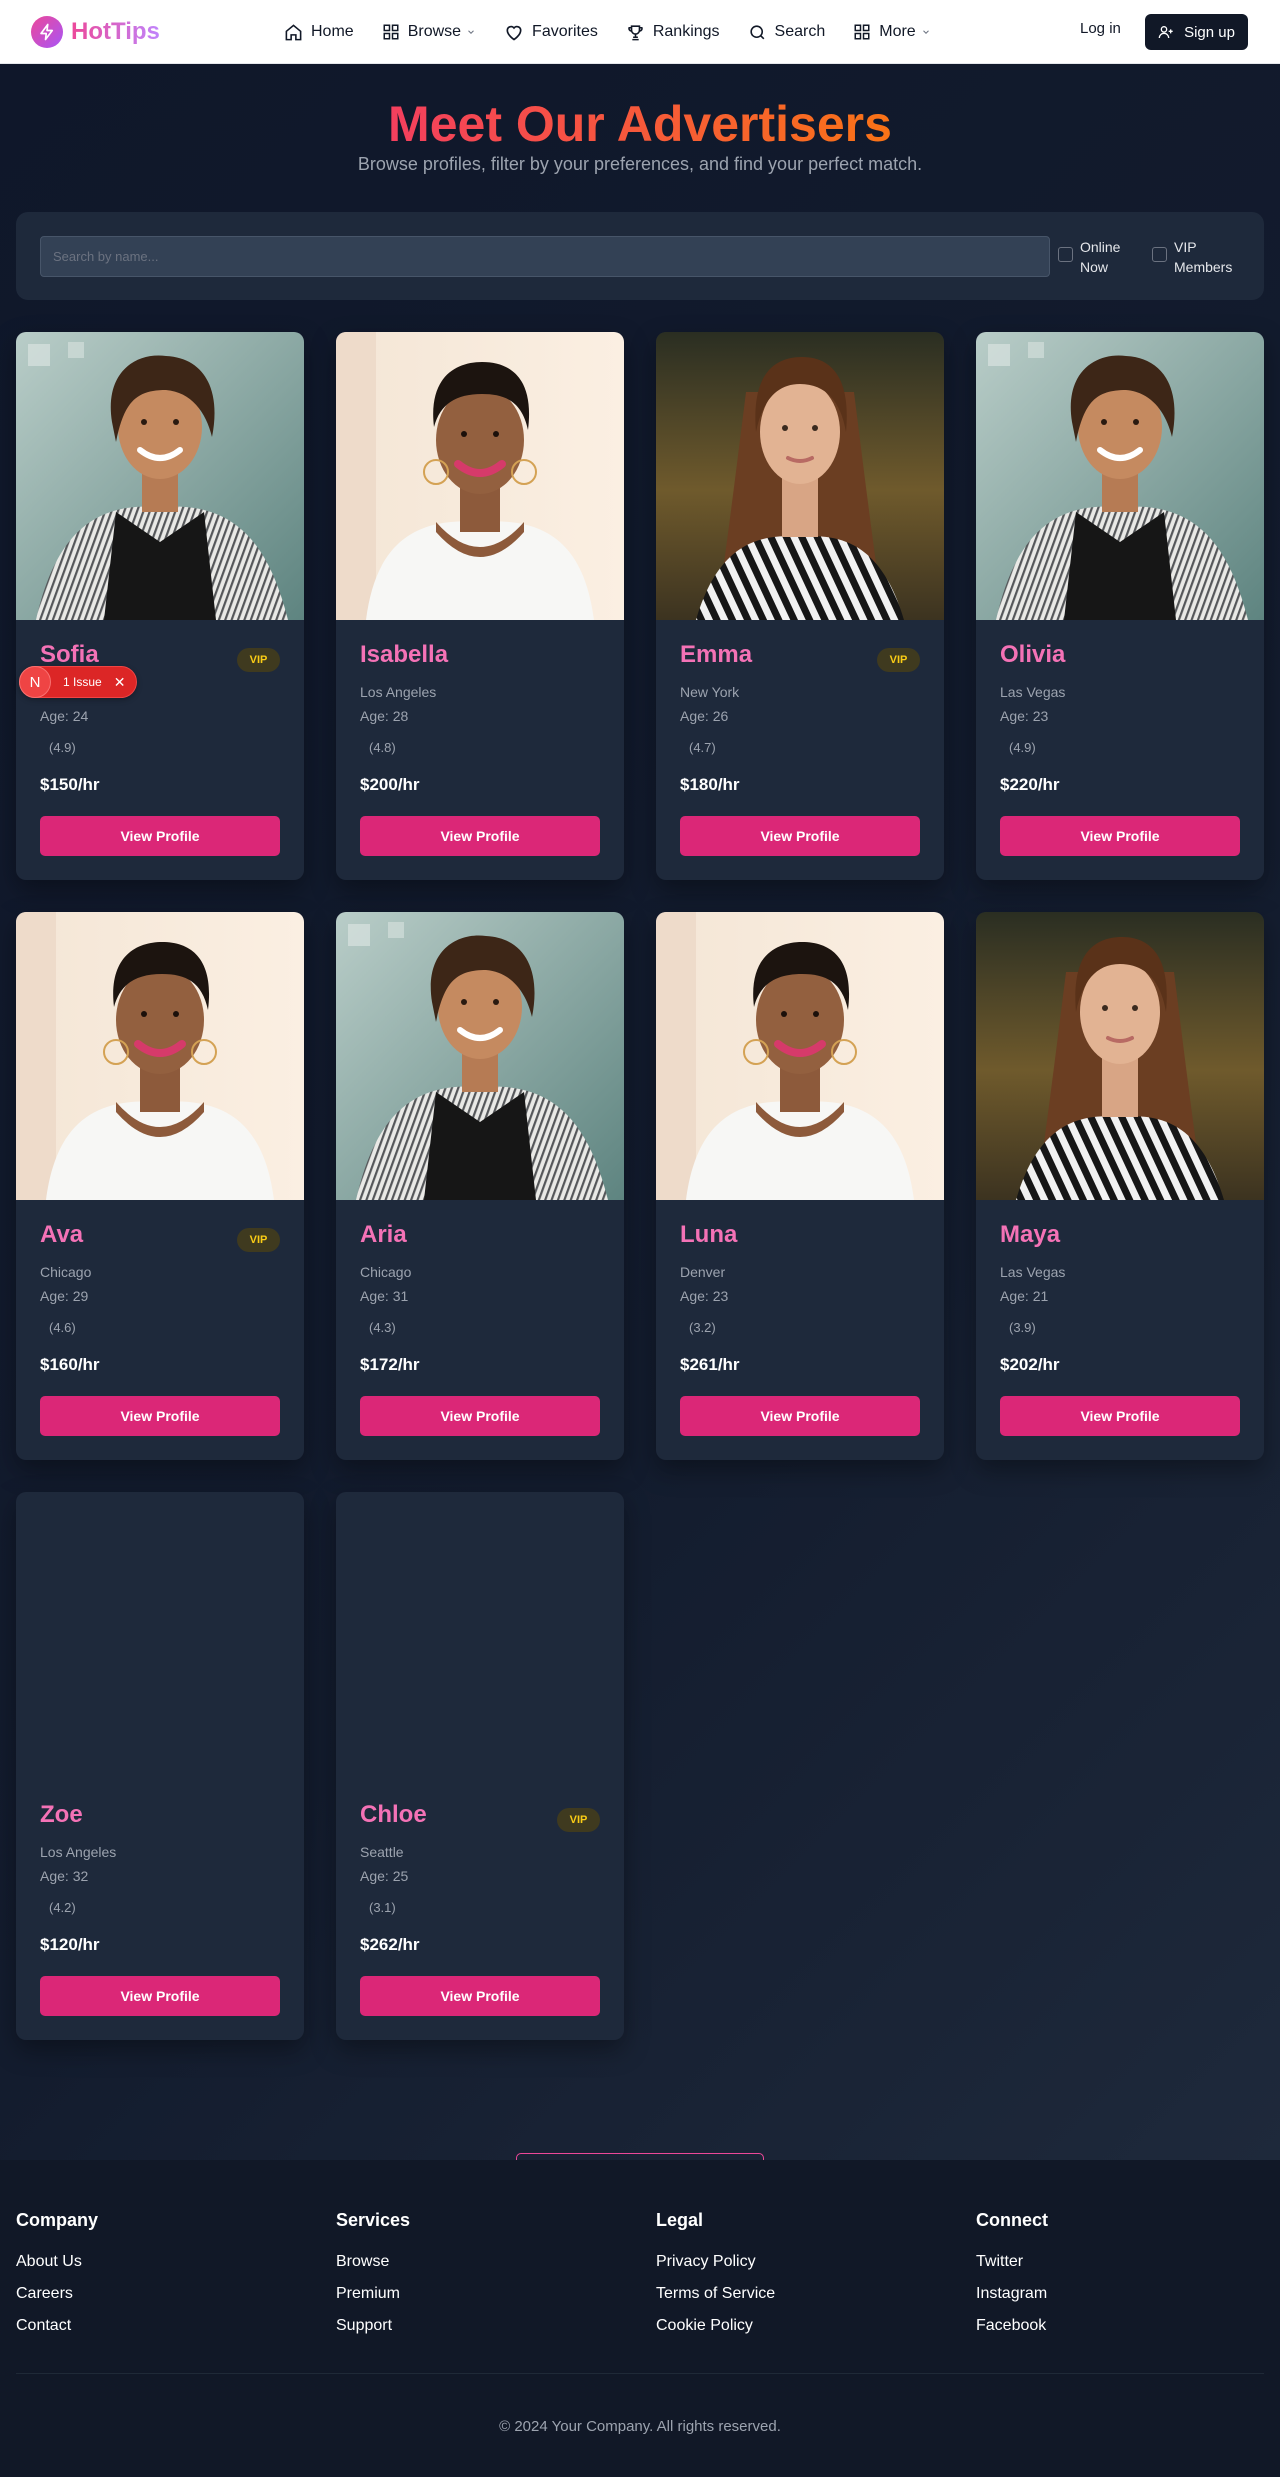  Describe the element at coordinates (78, 682) in the screenshot. I see `issue-badge: N 1 Issue ✕` at that location.